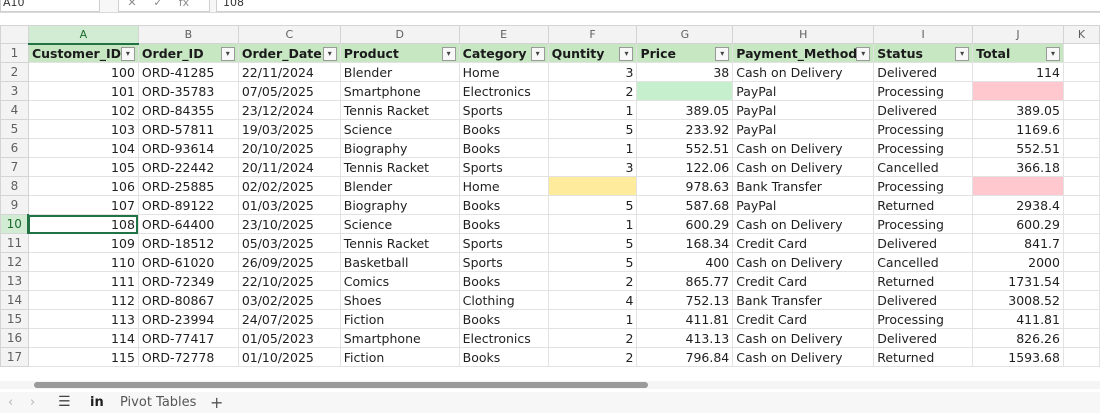 The width and height of the screenshot is (1100, 413). I want to click on cell: 108, so click(83, 224).